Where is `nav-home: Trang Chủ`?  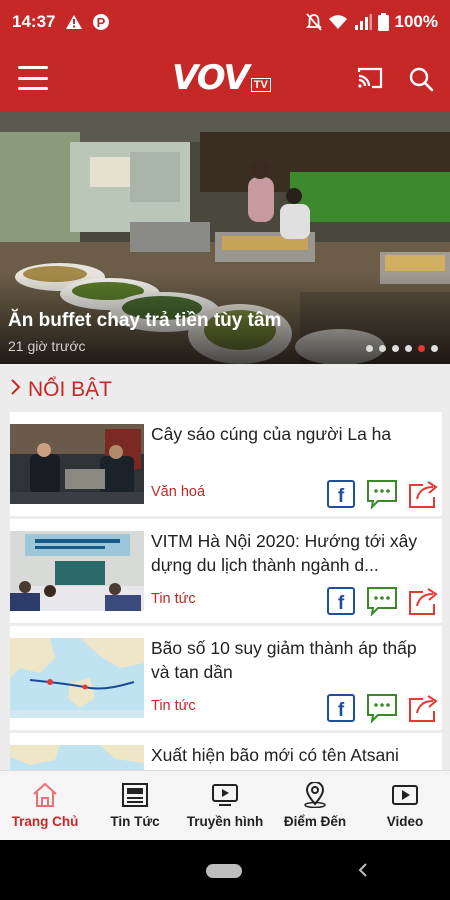
nav-home: Trang Chủ is located at coordinates (45, 805).